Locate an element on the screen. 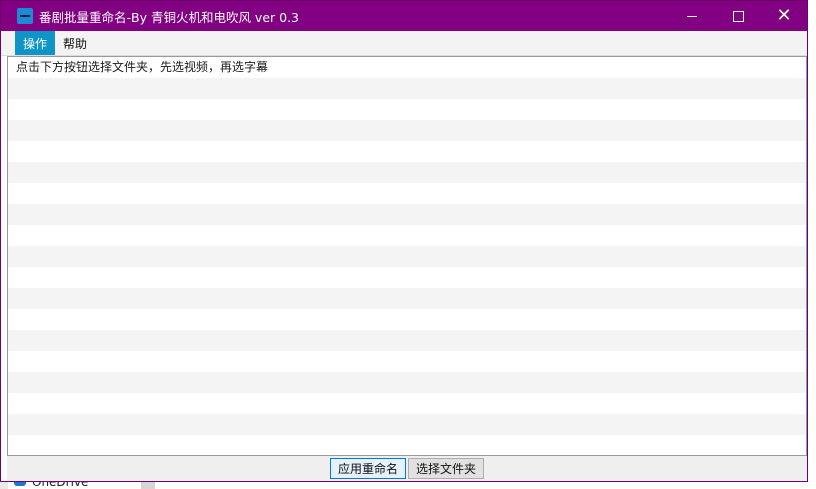 The image size is (816, 489). window-controls: ✕ is located at coordinates (738, 16).